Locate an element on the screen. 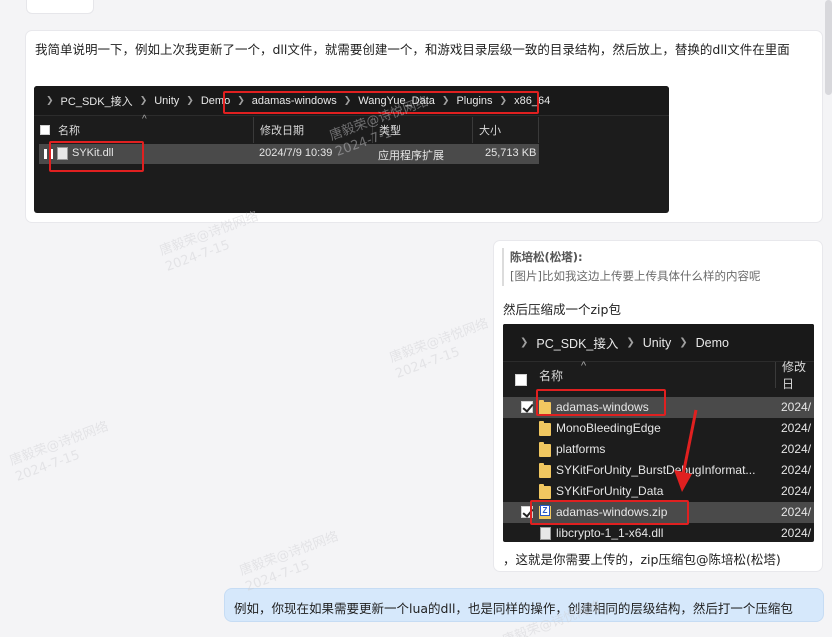 The image size is (832, 637). quote-author: 陈培松(松塔): is located at coordinates (546, 257).